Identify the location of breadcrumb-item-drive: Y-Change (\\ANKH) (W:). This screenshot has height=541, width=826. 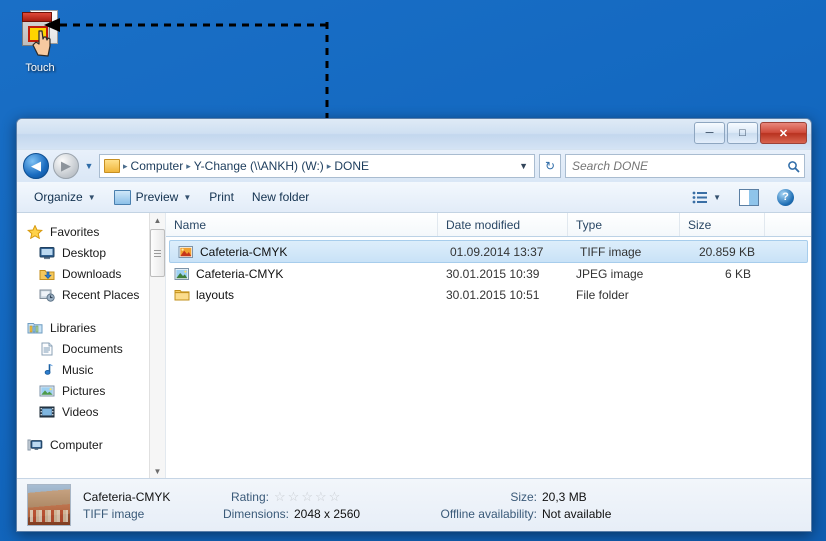
(259, 166).